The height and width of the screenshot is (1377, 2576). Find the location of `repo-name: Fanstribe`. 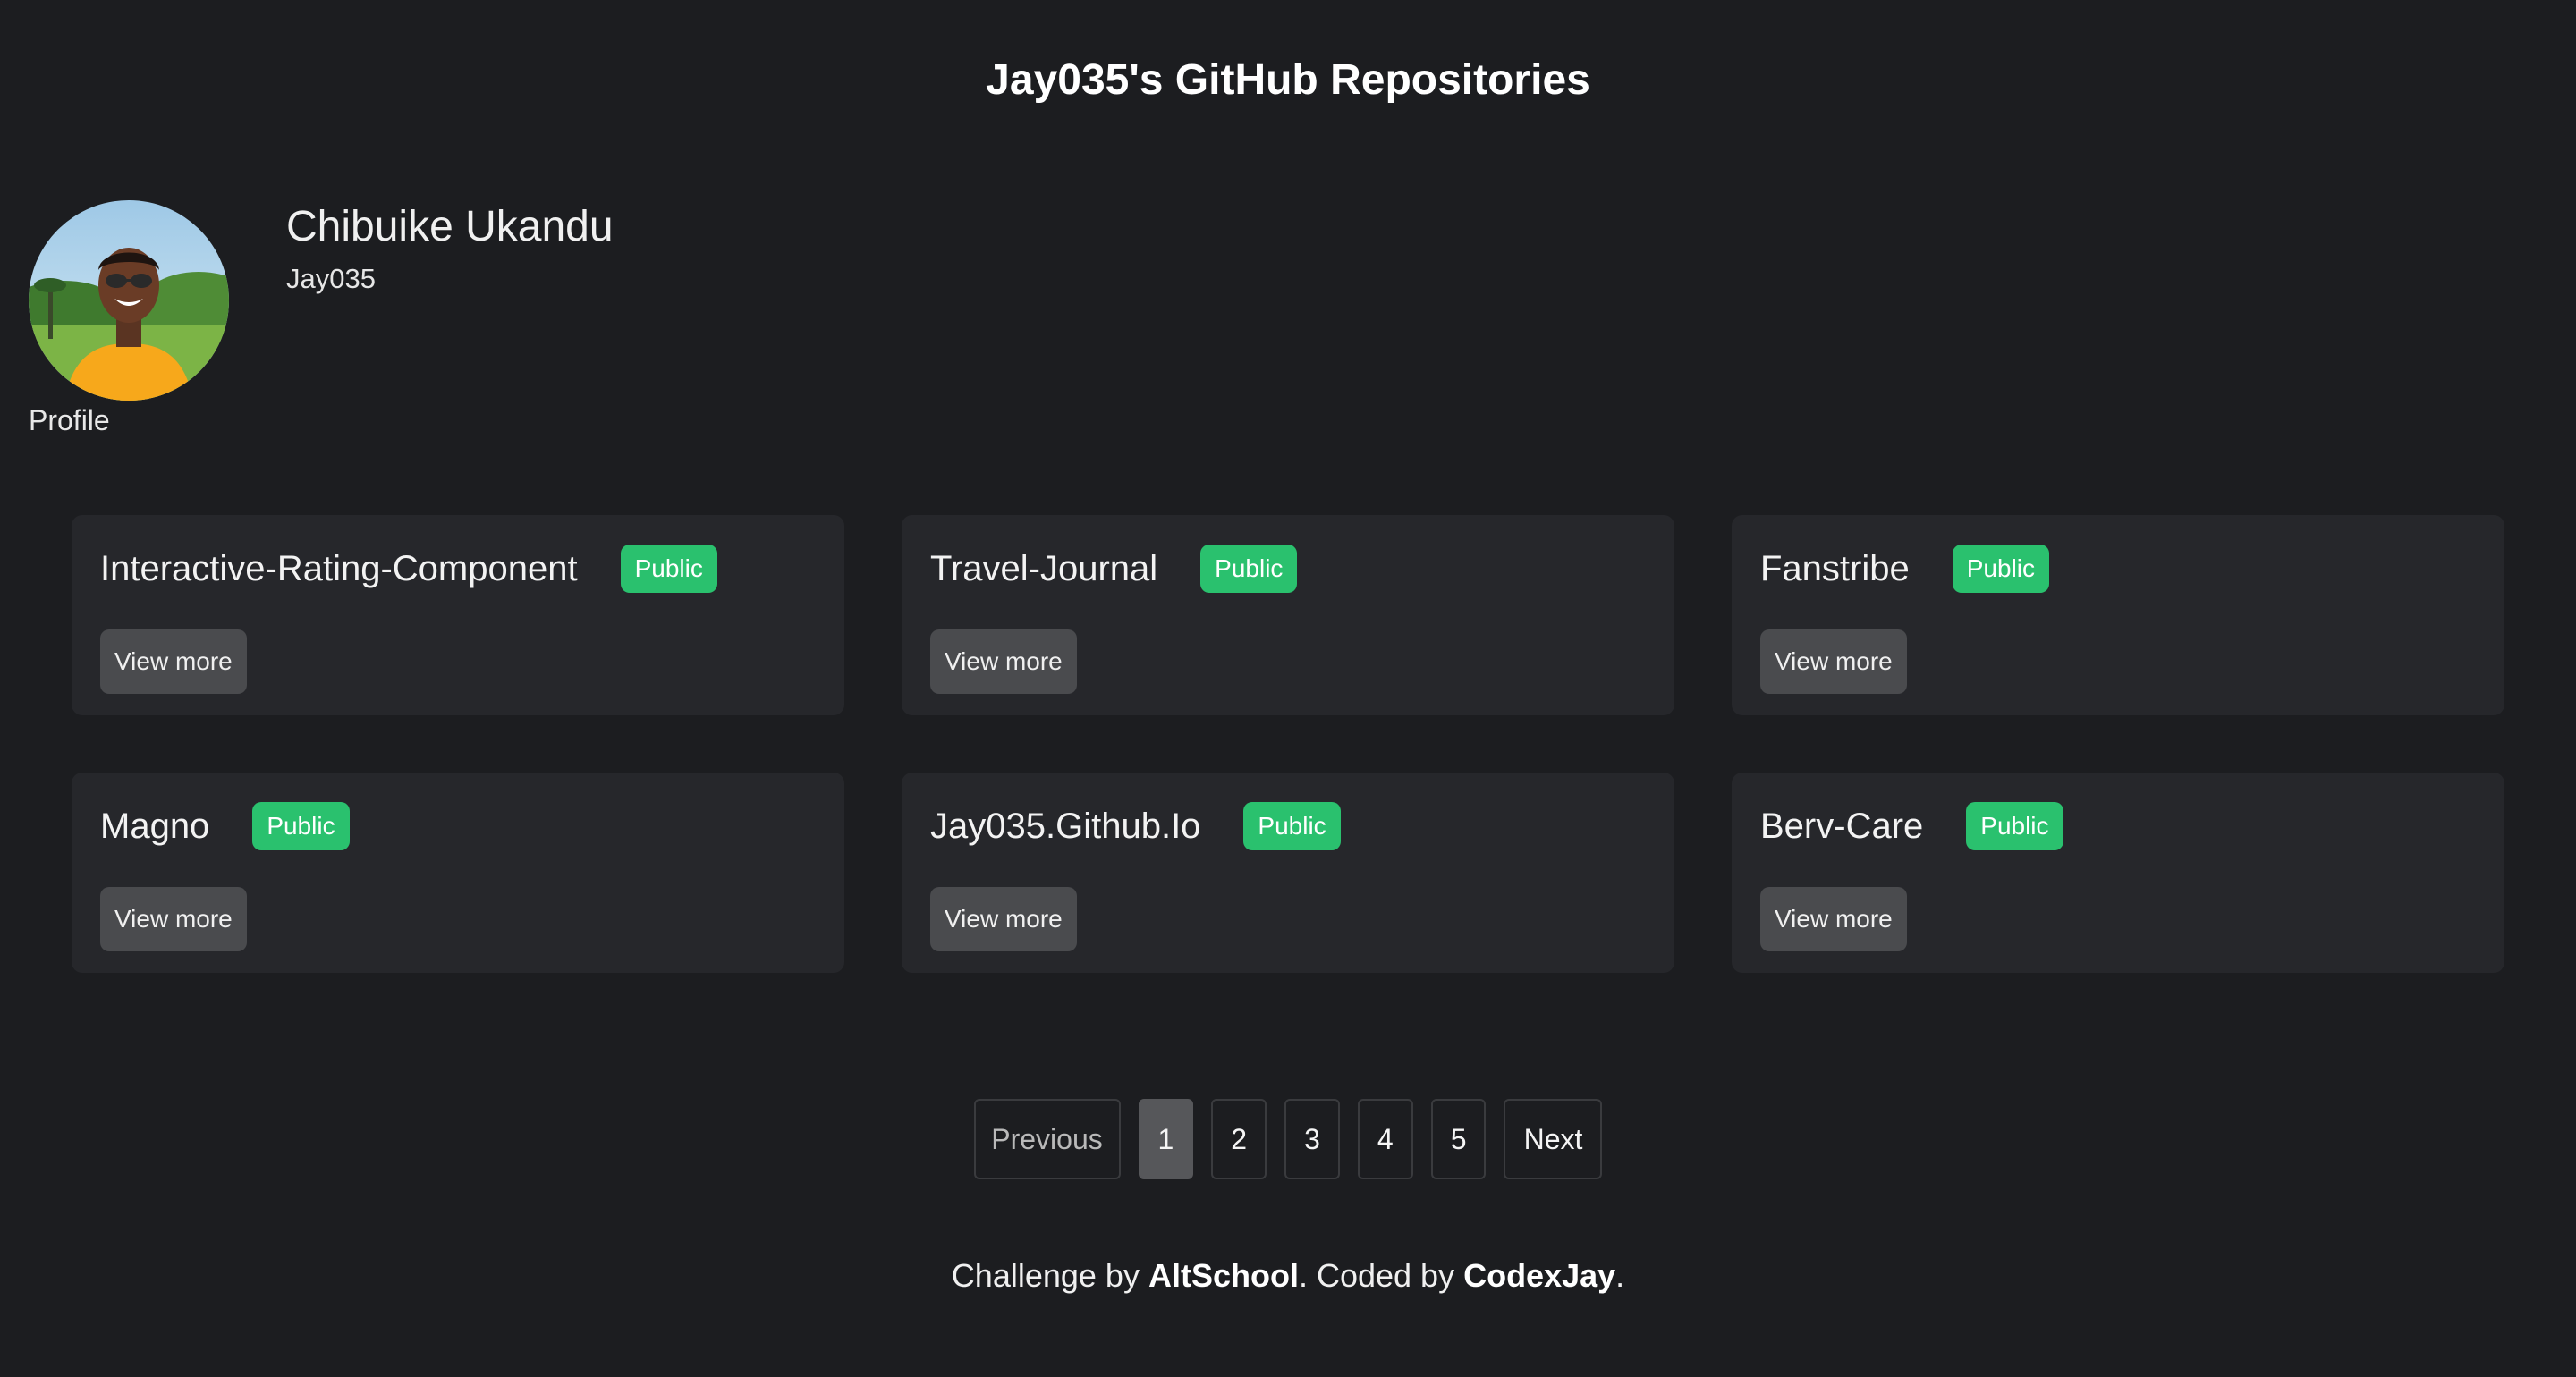

repo-name: Fanstribe is located at coordinates (1835, 568).